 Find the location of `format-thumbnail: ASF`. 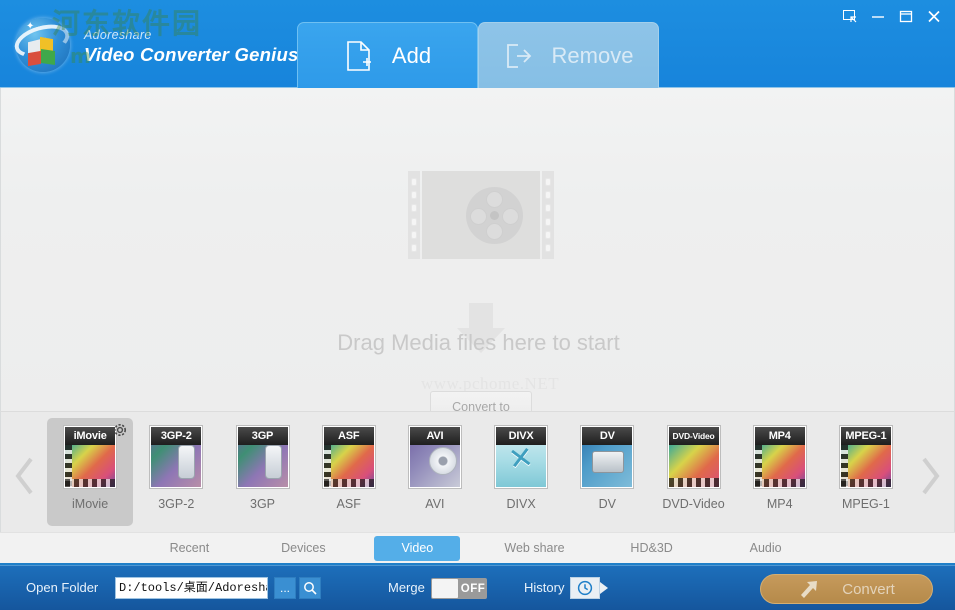

format-thumbnail: ASF is located at coordinates (348, 457).